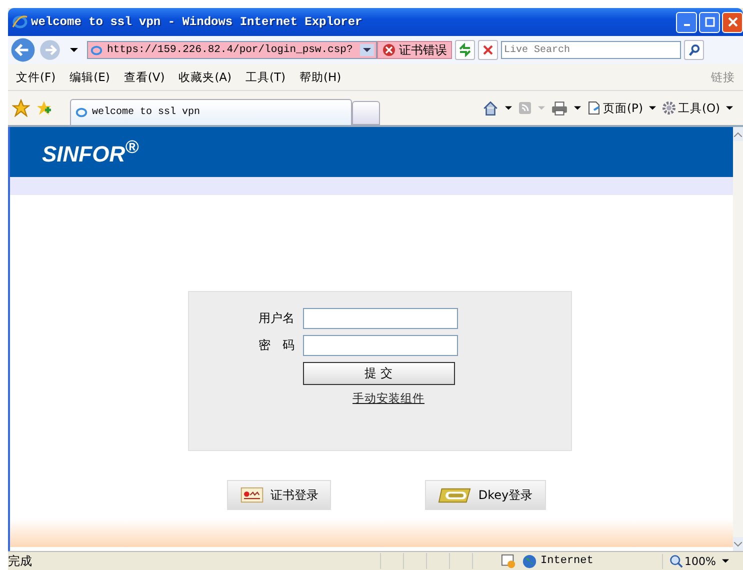 This screenshot has height=570, width=743. What do you see at coordinates (36, 77) in the screenshot?
I see `menu-item: 文件(F)` at bounding box center [36, 77].